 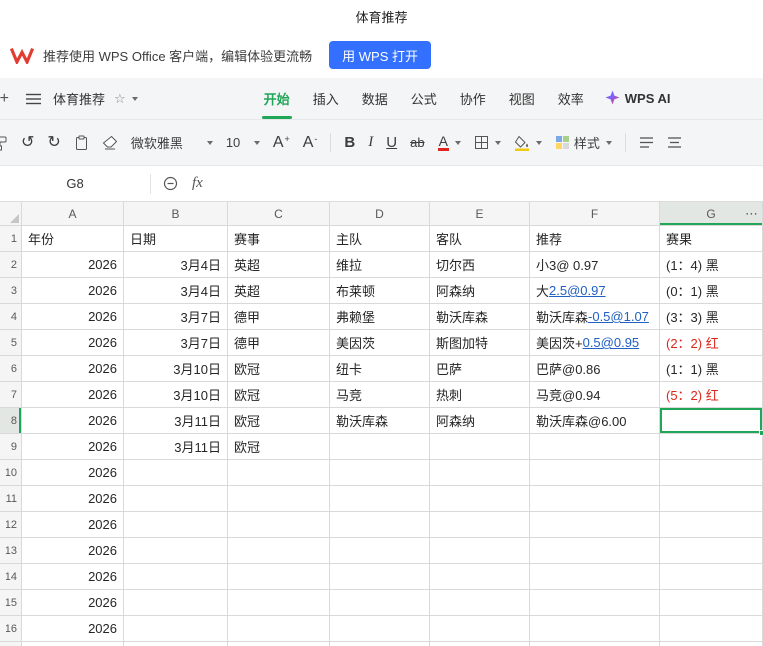 I want to click on cell-D3: 布莱顿, so click(x=380, y=291).